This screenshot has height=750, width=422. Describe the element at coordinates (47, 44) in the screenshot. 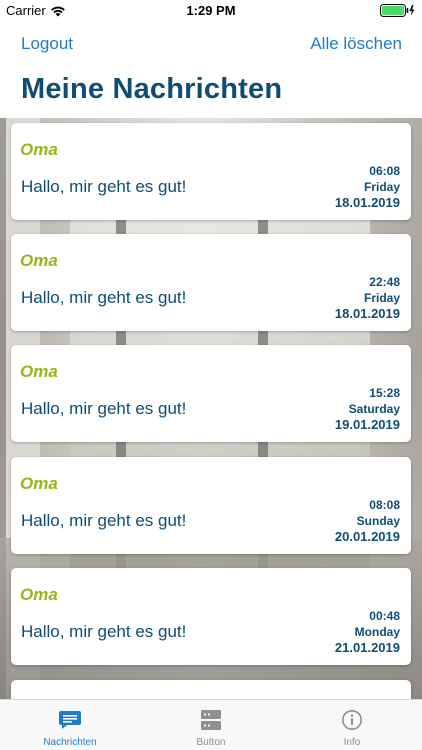

I see `logout-button: Logout` at that location.